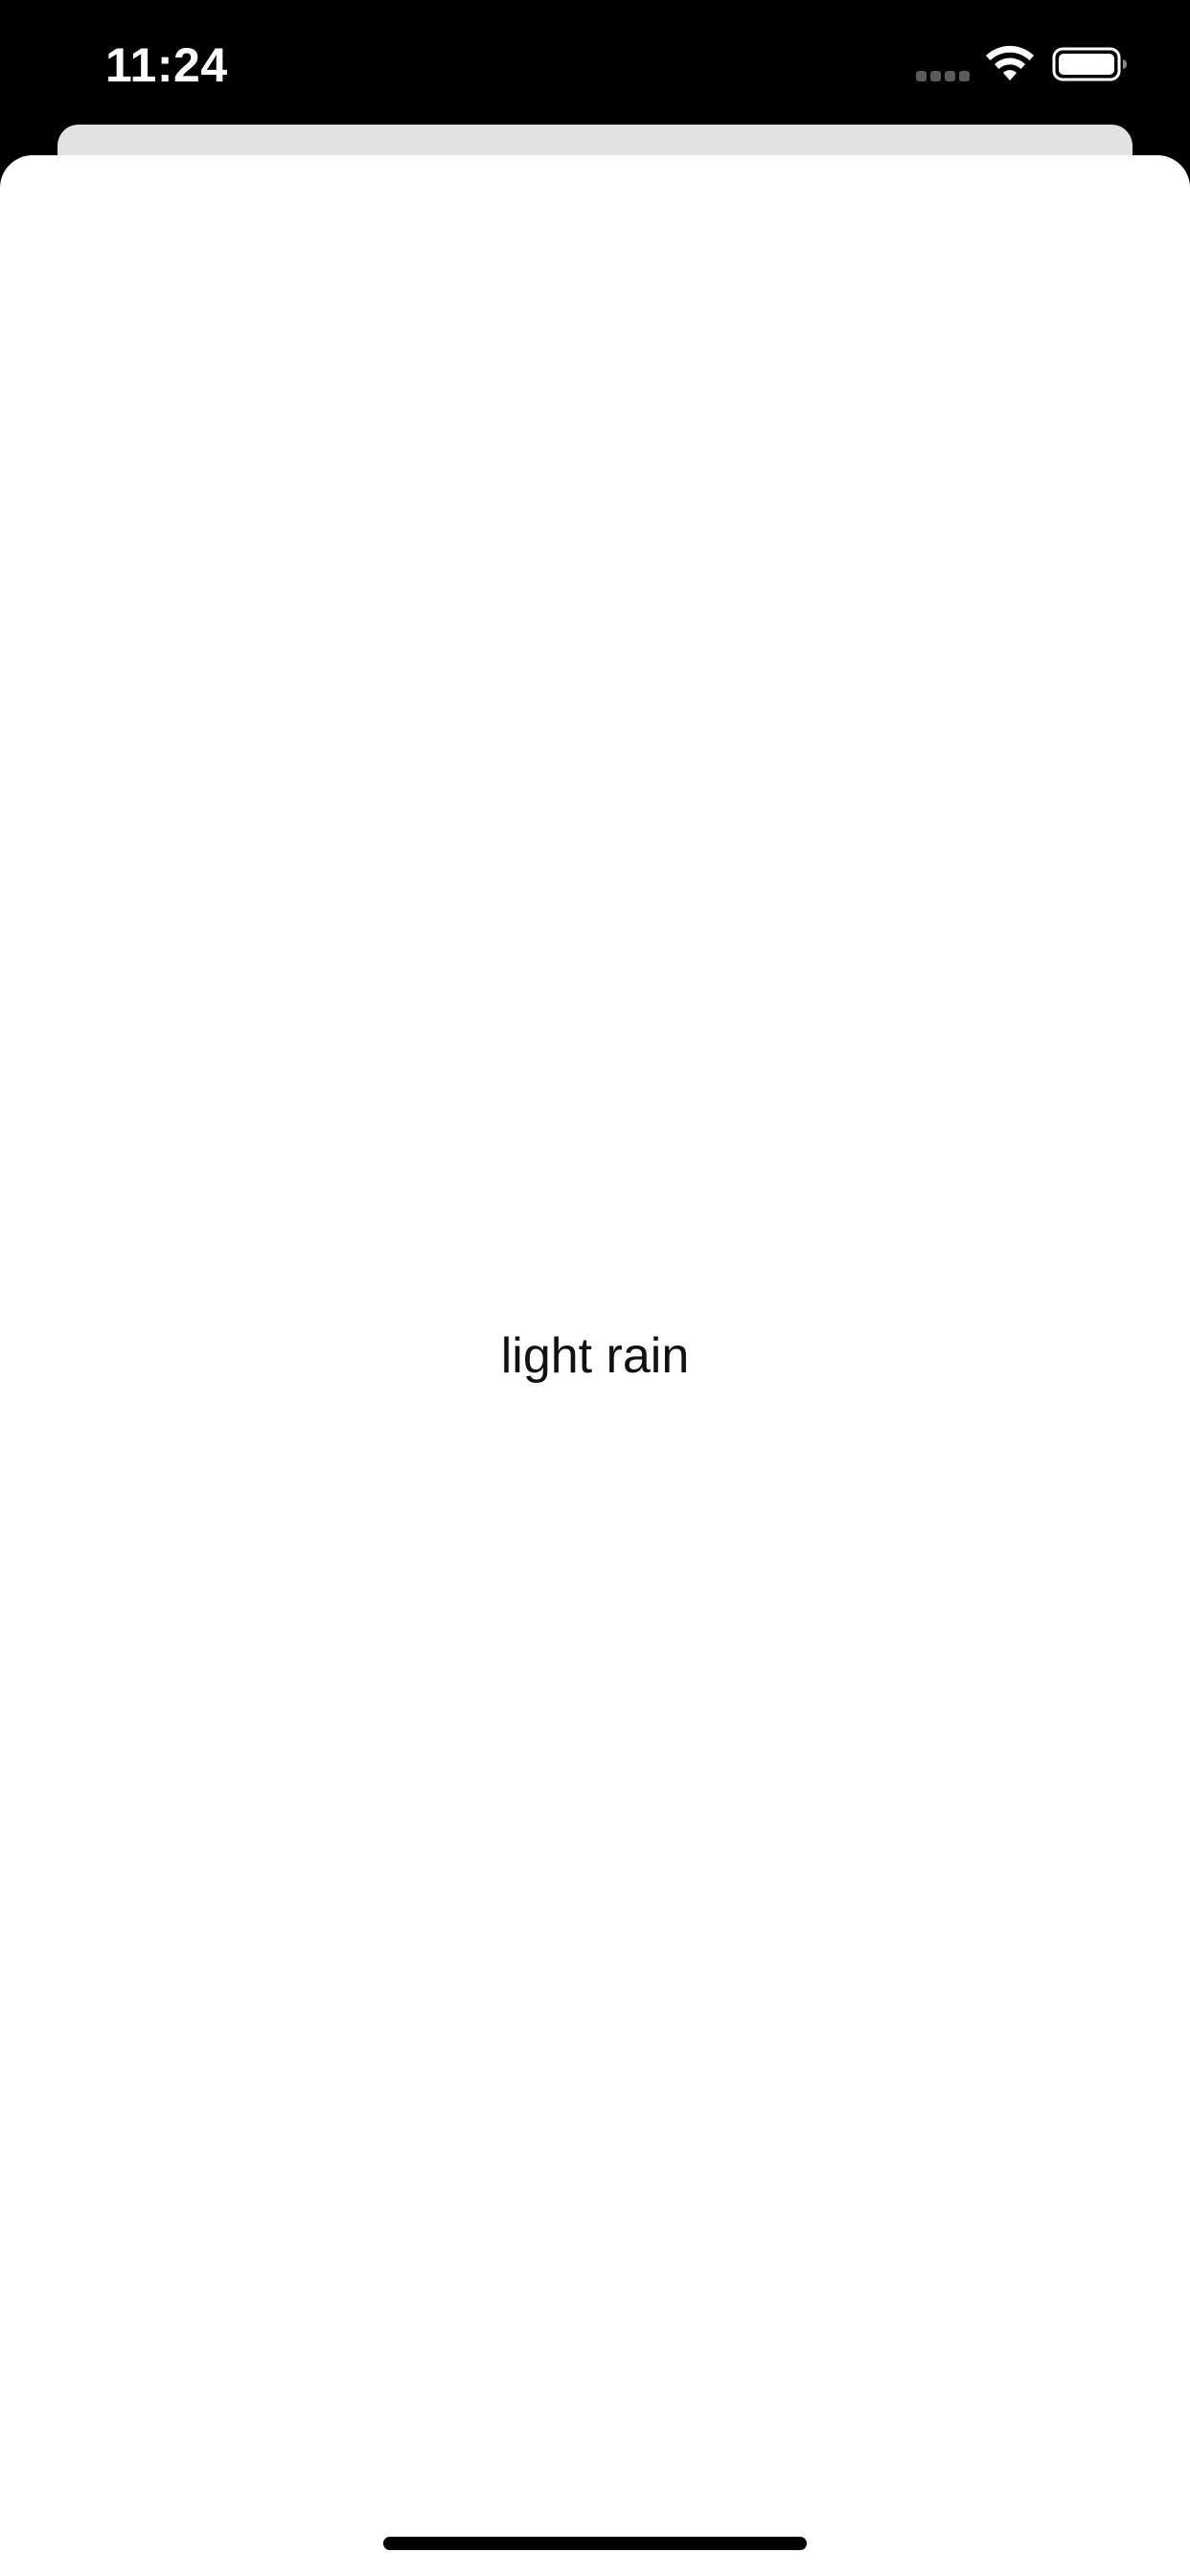 This screenshot has height=2576, width=1190. Describe the element at coordinates (1010, 63) in the screenshot. I see `wifi-icon` at that location.